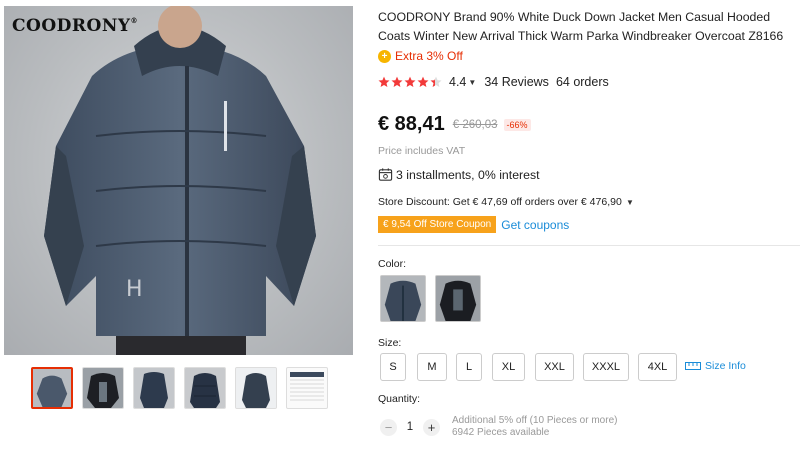 The image size is (800, 451). What do you see at coordinates (468, 174) in the screenshot?
I see `installments-text: 3 installments, 0% interest` at bounding box center [468, 174].